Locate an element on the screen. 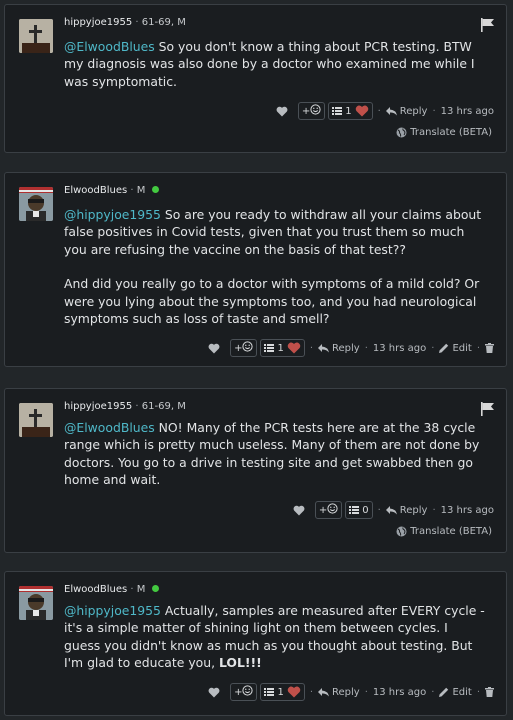  comment-actions: + 0 · Reply · 13 hrs ago is located at coordinates (392, 510).